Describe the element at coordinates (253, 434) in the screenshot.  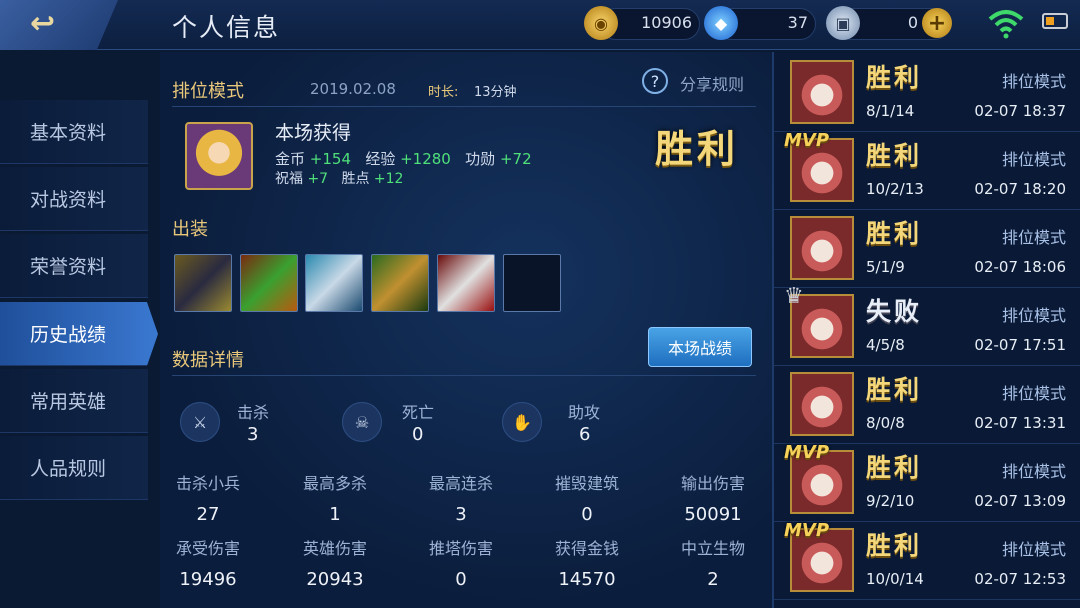
I see `kill-value: 3` at that location.